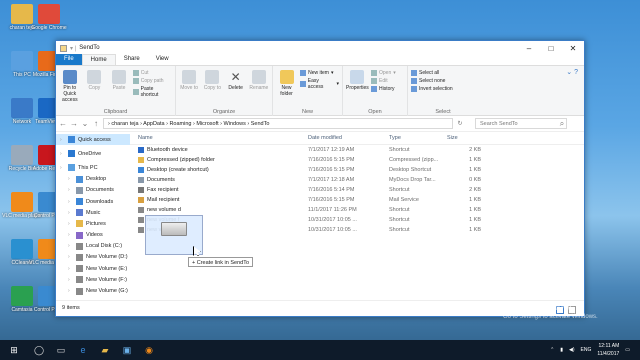 This screenshot has width=640, height=360. I want to click on cut-button: Cut, so click(152, 73).